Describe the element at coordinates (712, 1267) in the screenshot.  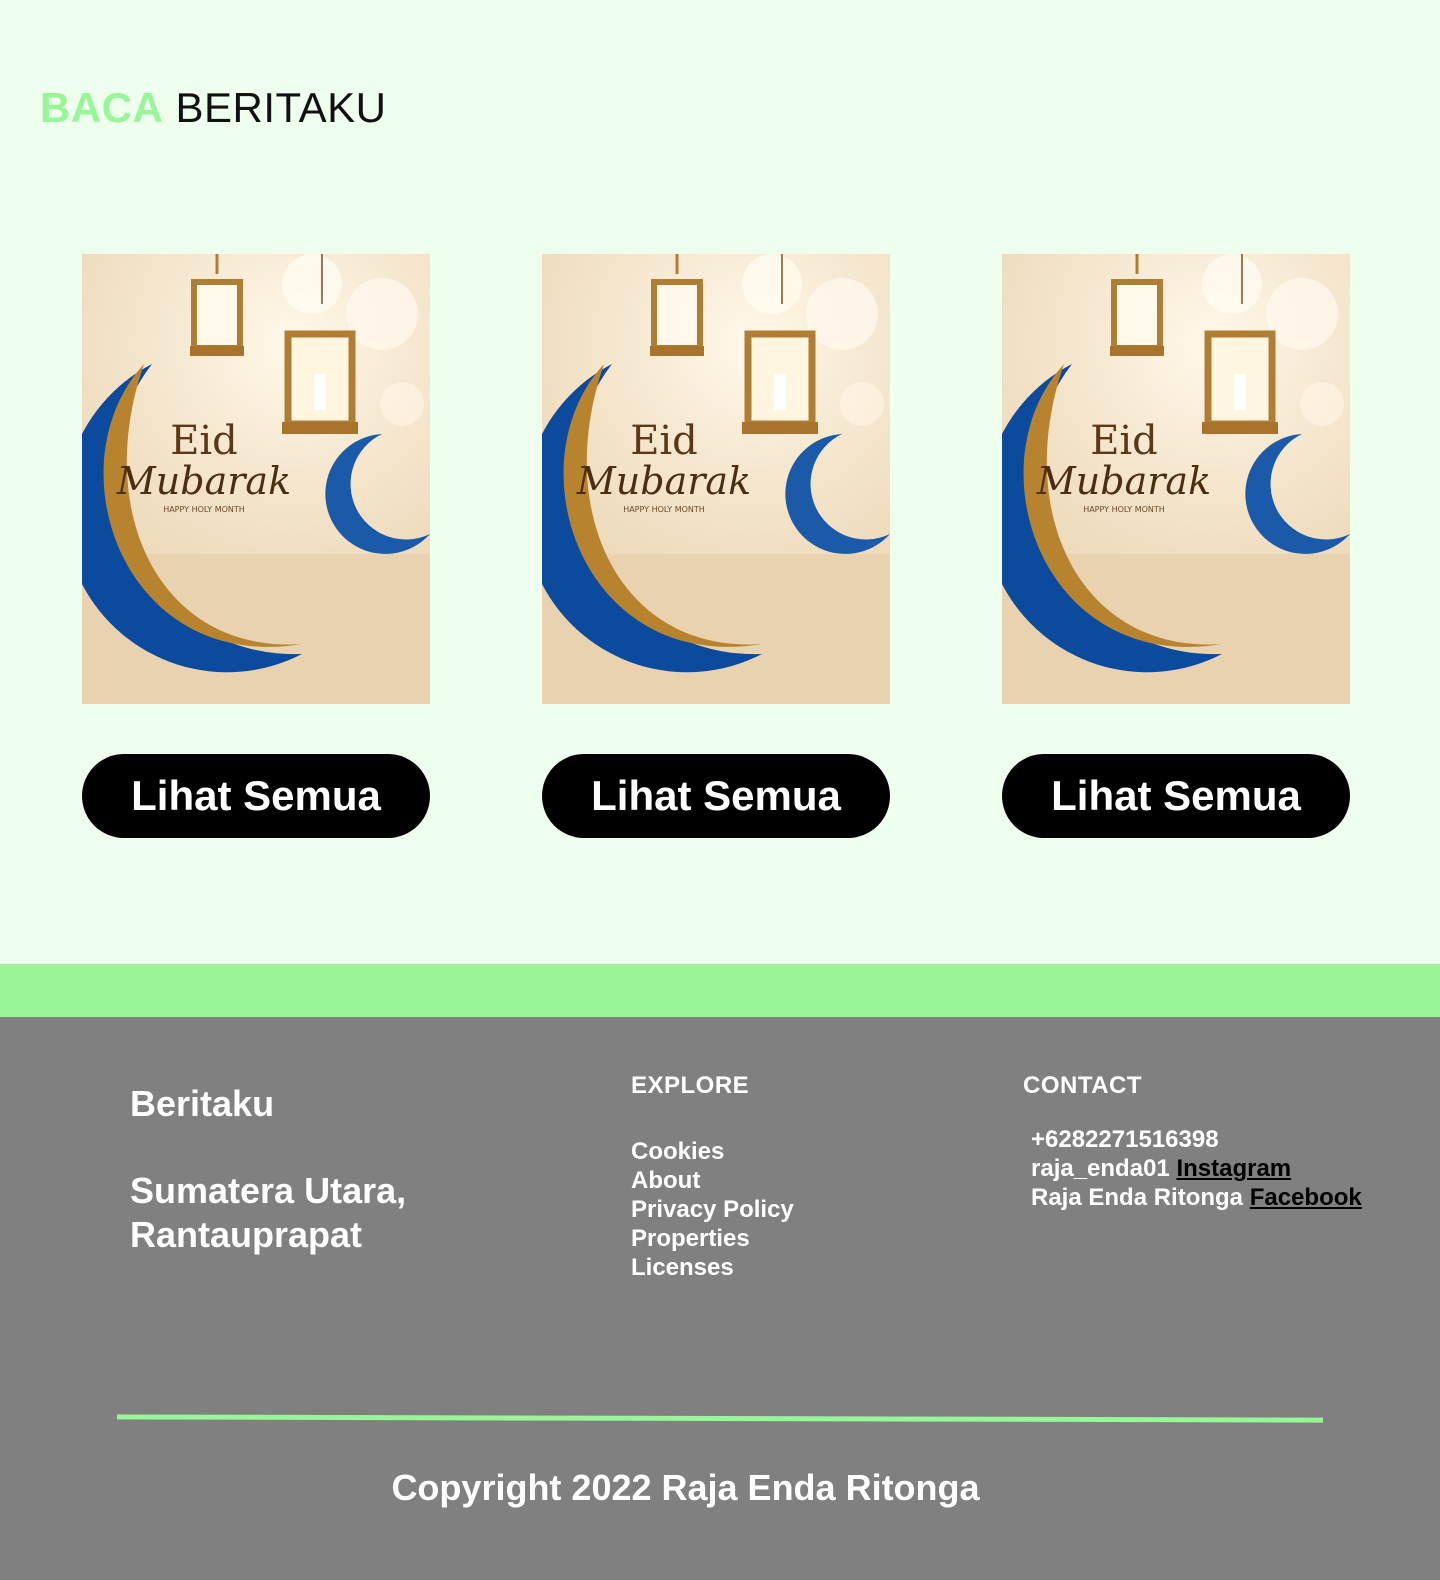
I see `licenses-link: Licenses` at that location.